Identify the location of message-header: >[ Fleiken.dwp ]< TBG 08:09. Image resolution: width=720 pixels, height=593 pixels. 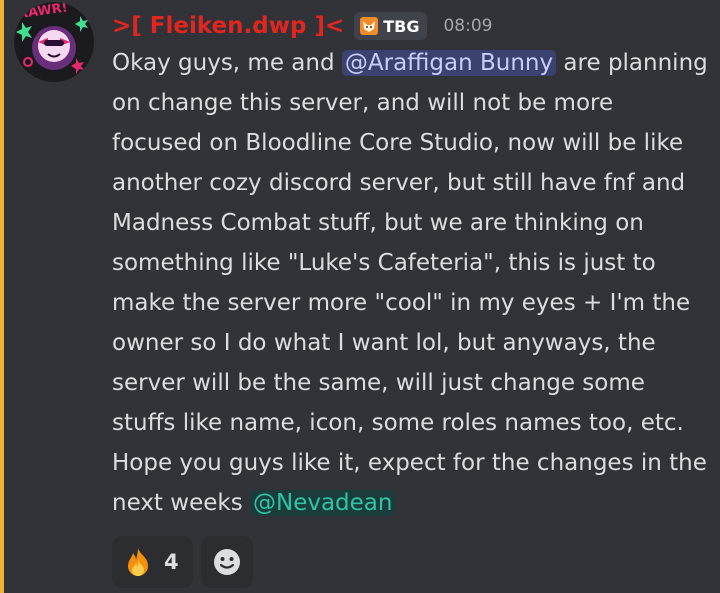
(302, 26).